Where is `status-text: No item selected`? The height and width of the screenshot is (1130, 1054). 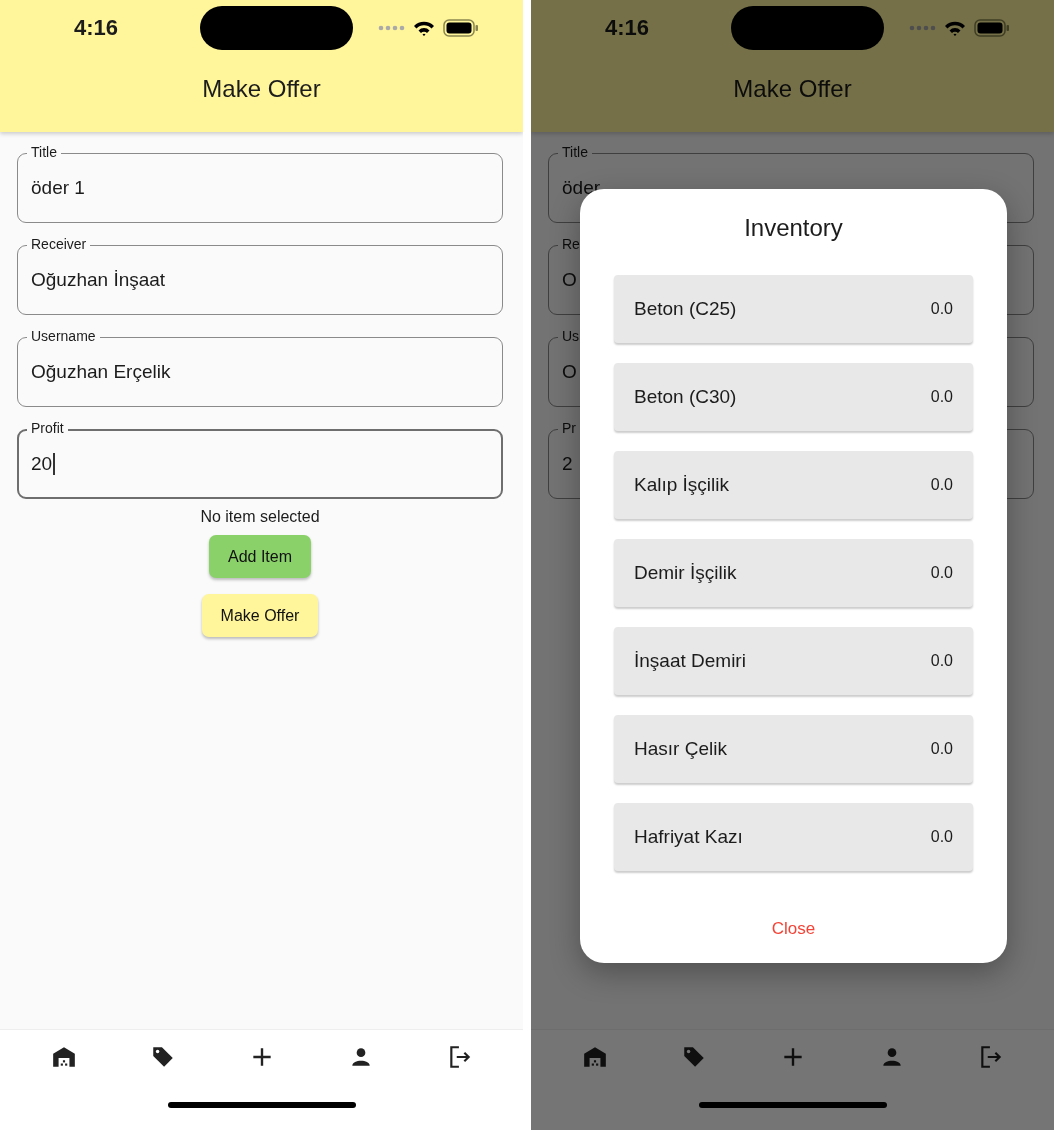
status-text: No item selected is located at coordinates (260, 517).